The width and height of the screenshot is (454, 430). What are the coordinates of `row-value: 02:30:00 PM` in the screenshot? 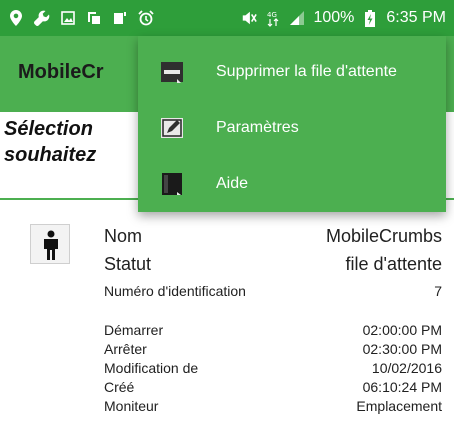 It's located at (402, 349).